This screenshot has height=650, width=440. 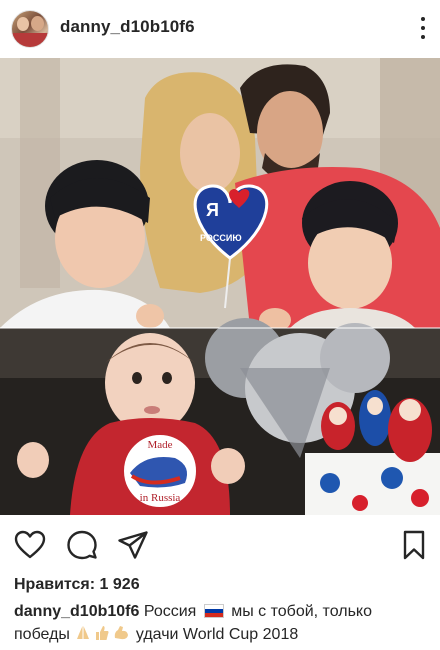 What do you see at coordinates (102, 633) in the screenshot?
I see `thumbs-up-icon` at bounding box center [102, 633].